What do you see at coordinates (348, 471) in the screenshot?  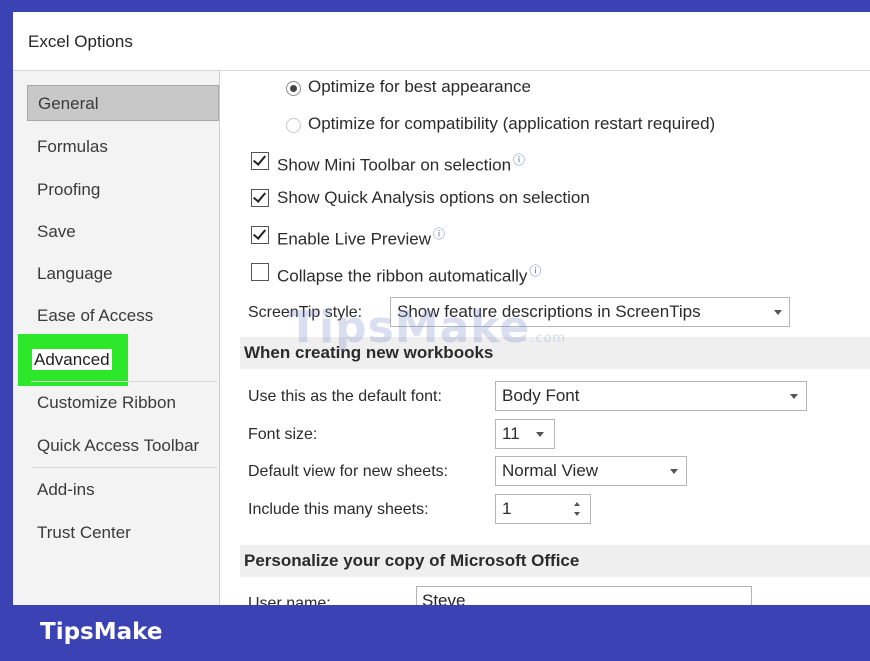 I see `default-view-label: Default view for new sheets:` at bounding box center [348, 471].